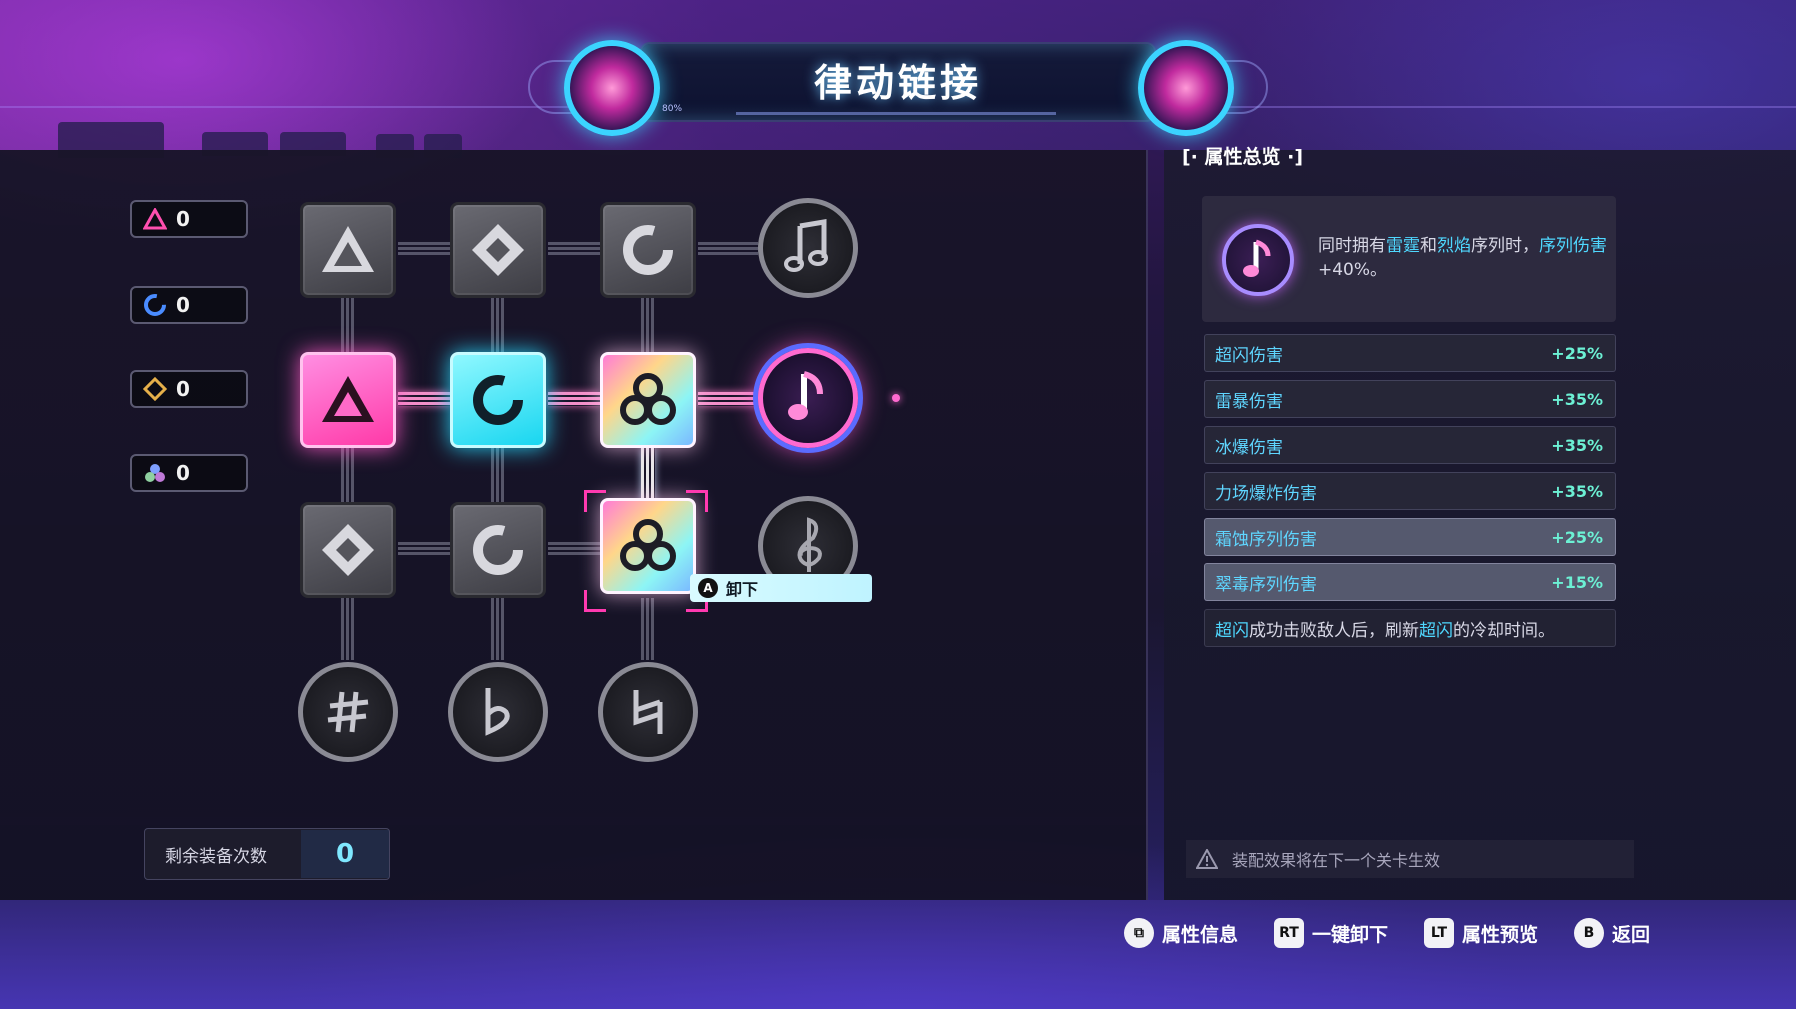 The height and width of the screenshot is (1009, 1796). I want to click on warning-icon, so click(1207, 859).